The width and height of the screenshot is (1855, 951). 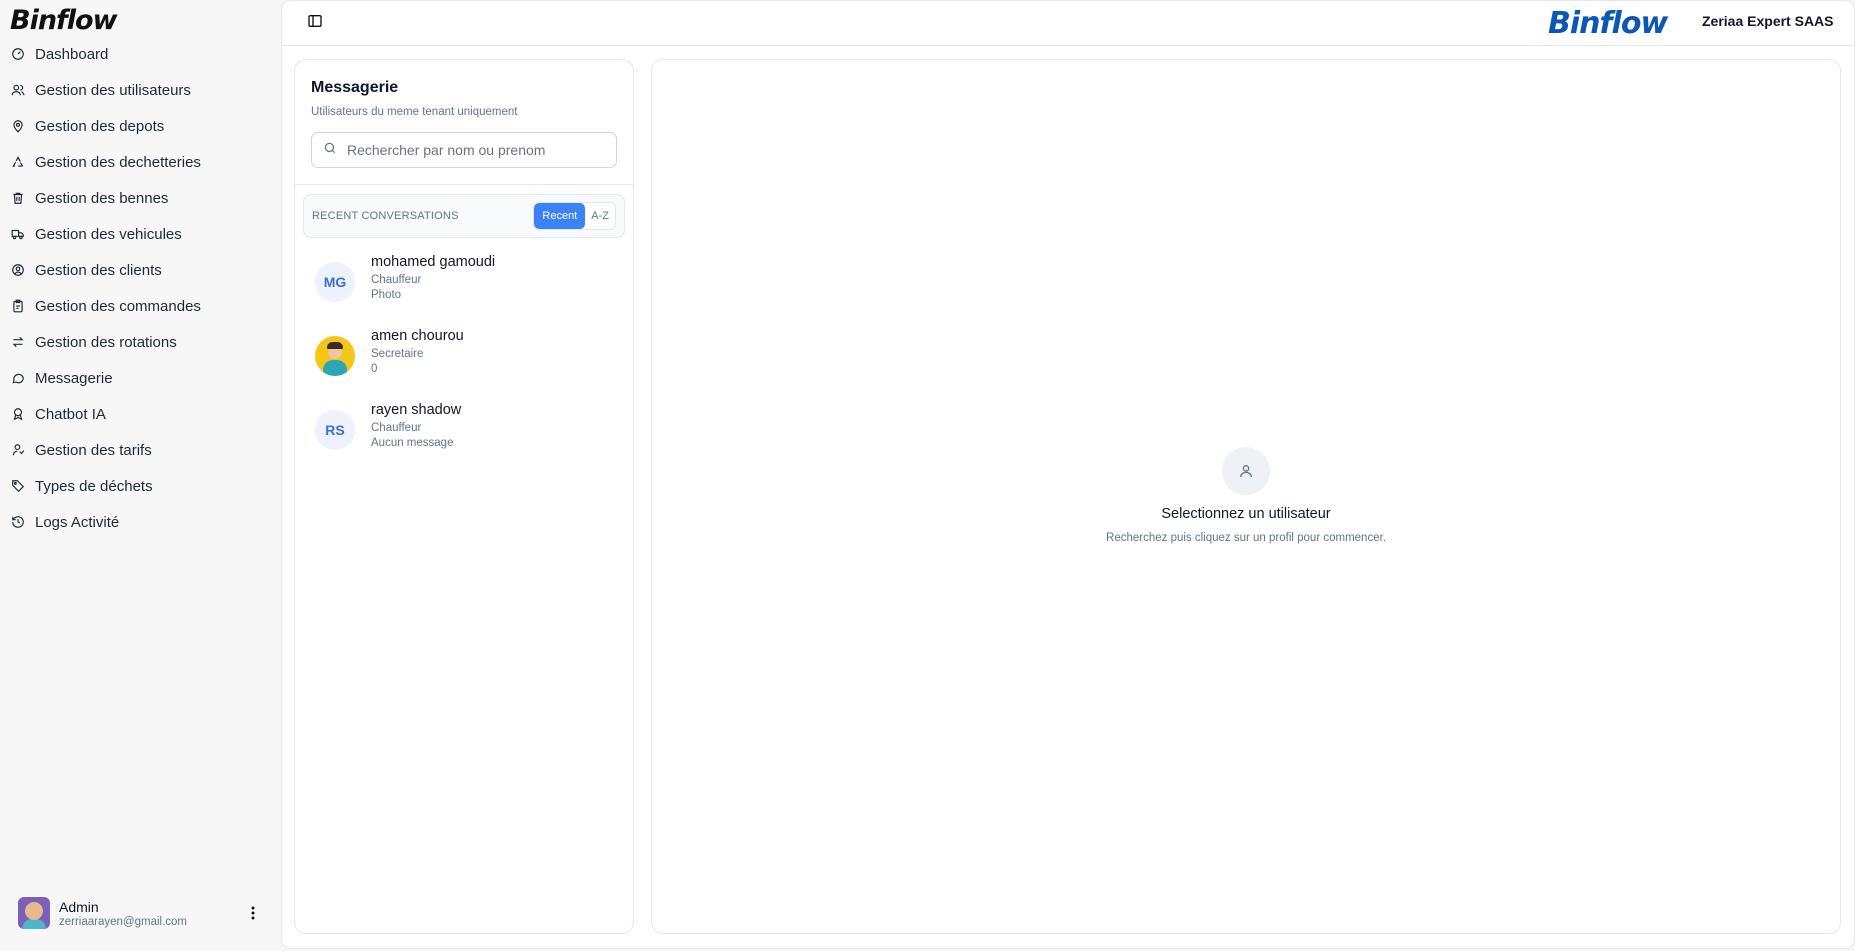 What do you see at coordinates (18, 54) in the screenshot?
I see `gauge-icon` at bounding box center [18, 54].